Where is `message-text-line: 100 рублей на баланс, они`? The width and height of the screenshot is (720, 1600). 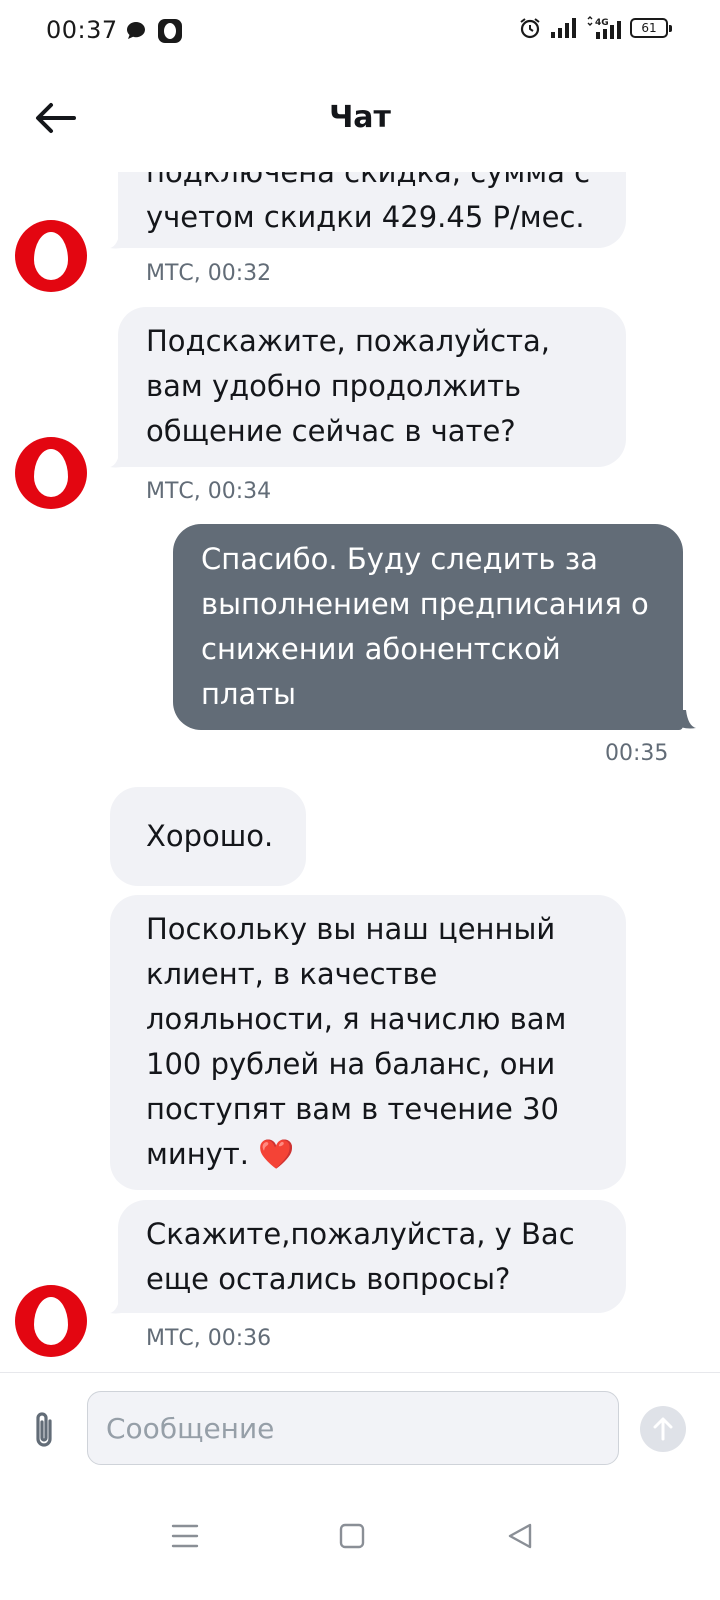 message-text-line: 100 рублей на баланс, они is located at coordinates (351, 1064).